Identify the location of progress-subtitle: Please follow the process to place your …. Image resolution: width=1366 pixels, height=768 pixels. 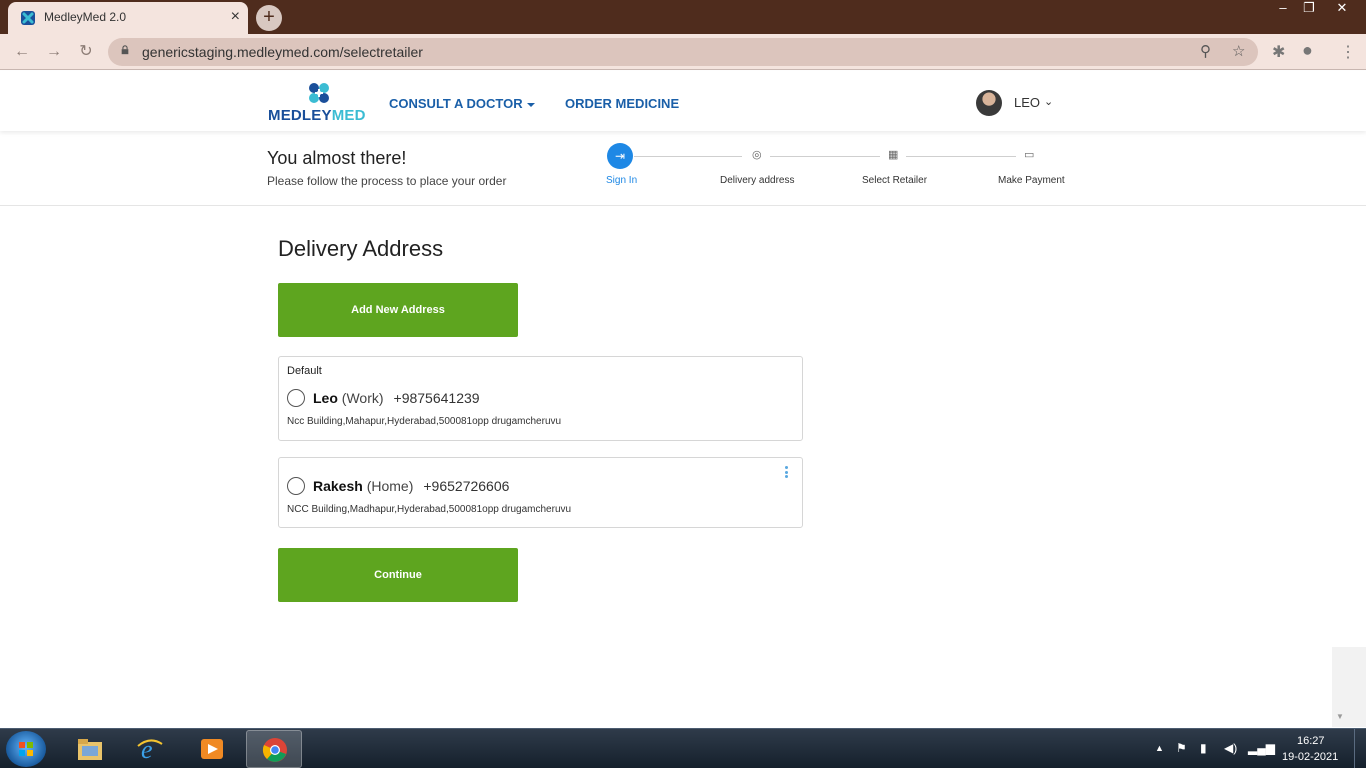
(387, 181).